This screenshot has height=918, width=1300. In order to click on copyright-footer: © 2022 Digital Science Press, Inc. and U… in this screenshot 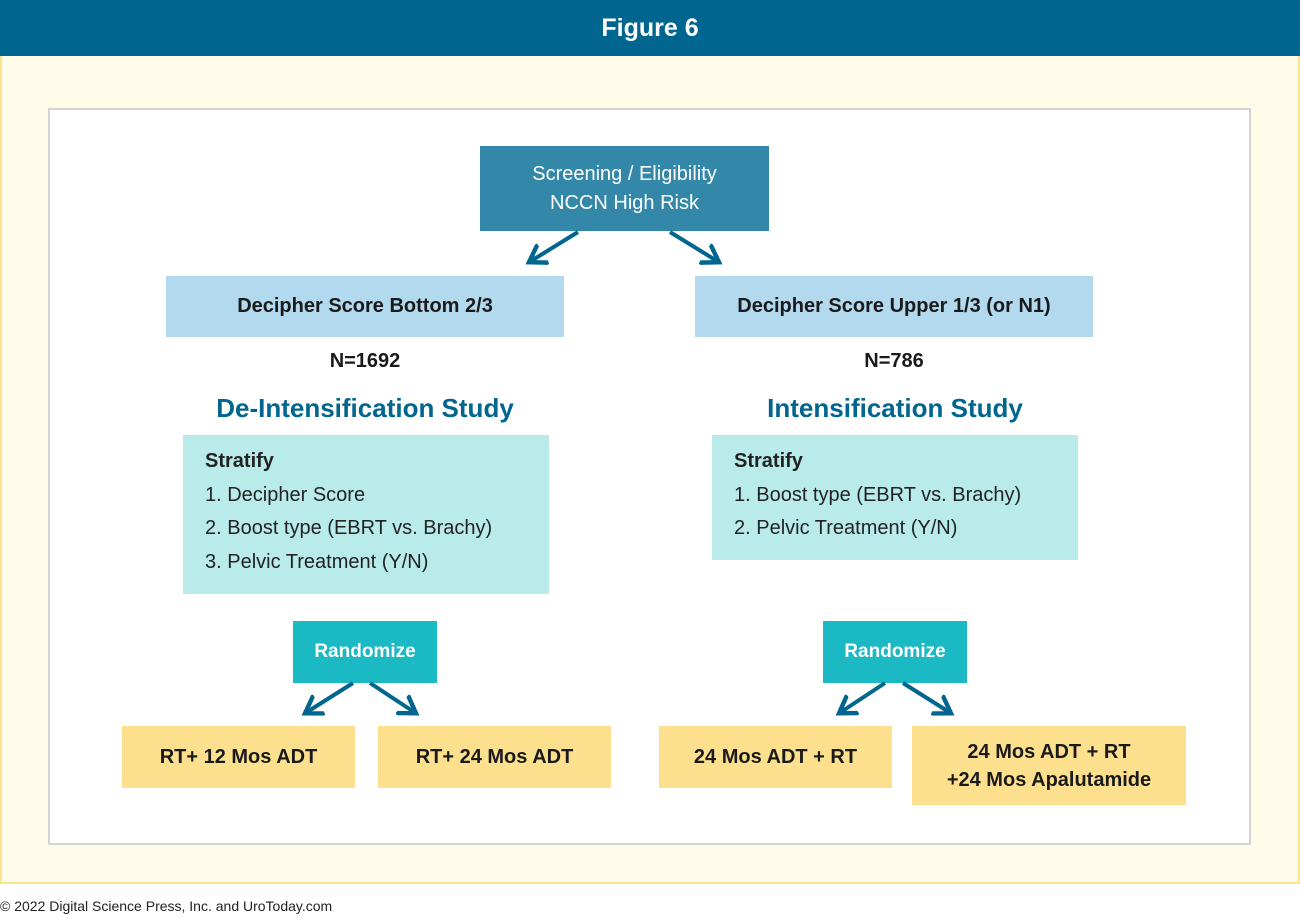, I will do `click(166, 906)`.